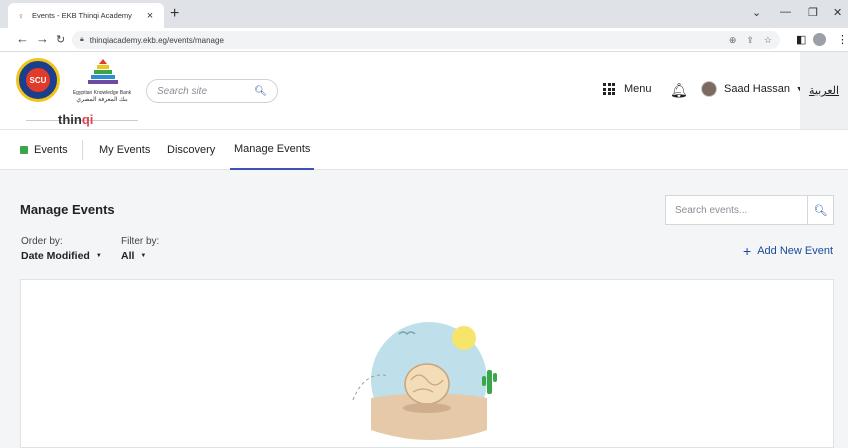 Image resolution: width=848 pixels, height=448 pixels. I want to click on brand-prefix: thin, so click(70, 119).